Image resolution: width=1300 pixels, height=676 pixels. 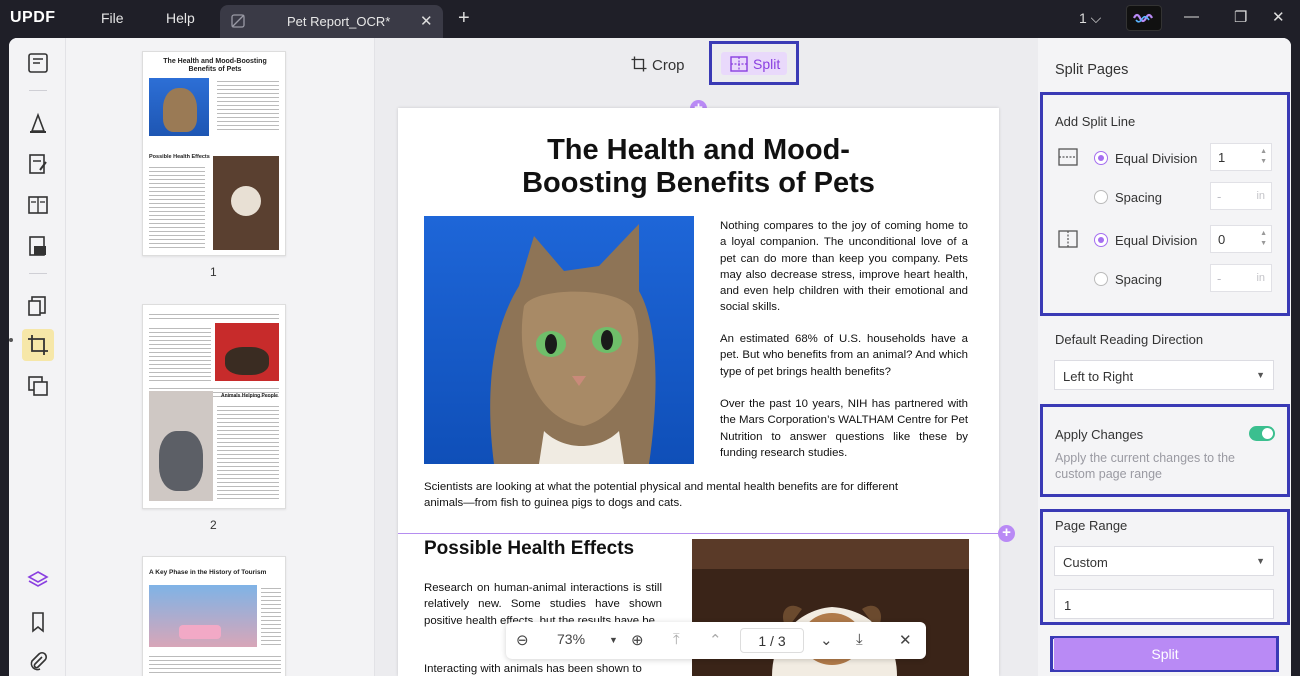 I want to click on thumb-dogs-image, so click(x=247, y=352).